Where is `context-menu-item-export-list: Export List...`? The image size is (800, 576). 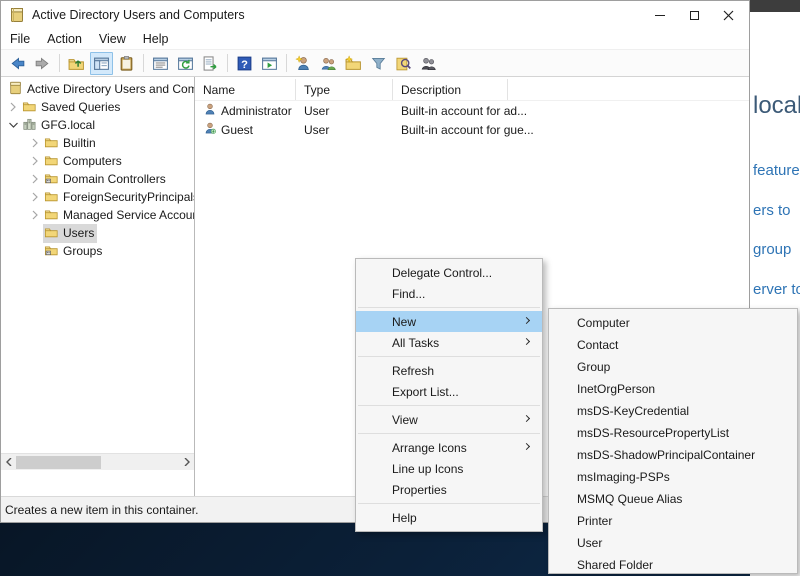
context-menu-item-export-list: Export List... is located at coordinates (449, 391).